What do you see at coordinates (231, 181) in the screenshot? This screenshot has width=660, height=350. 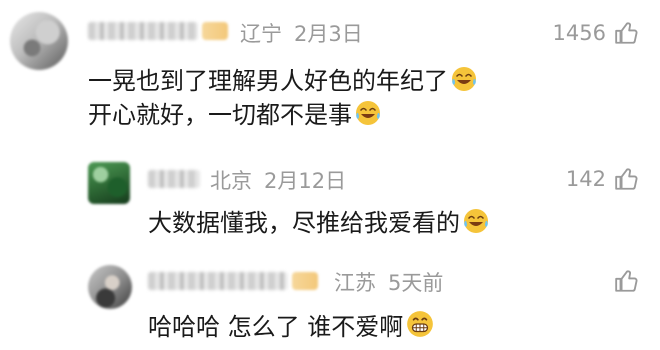 I see `location: 北京` at bounding box center [231, 181].